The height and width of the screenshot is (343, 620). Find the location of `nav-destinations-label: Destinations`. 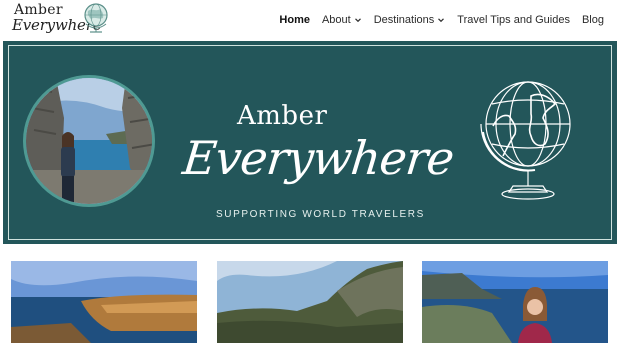

nav-destinations-label: Destinations is located at coordinates (404, 20).